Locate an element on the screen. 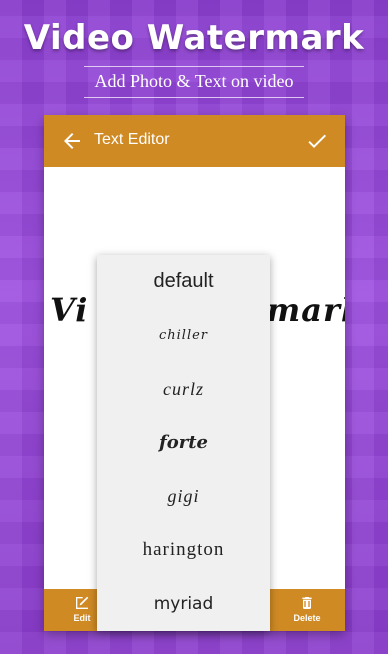 The width and height of the screenshot is (388, 654). promo-title: Video Watermark is located at coordinates (194, 38).